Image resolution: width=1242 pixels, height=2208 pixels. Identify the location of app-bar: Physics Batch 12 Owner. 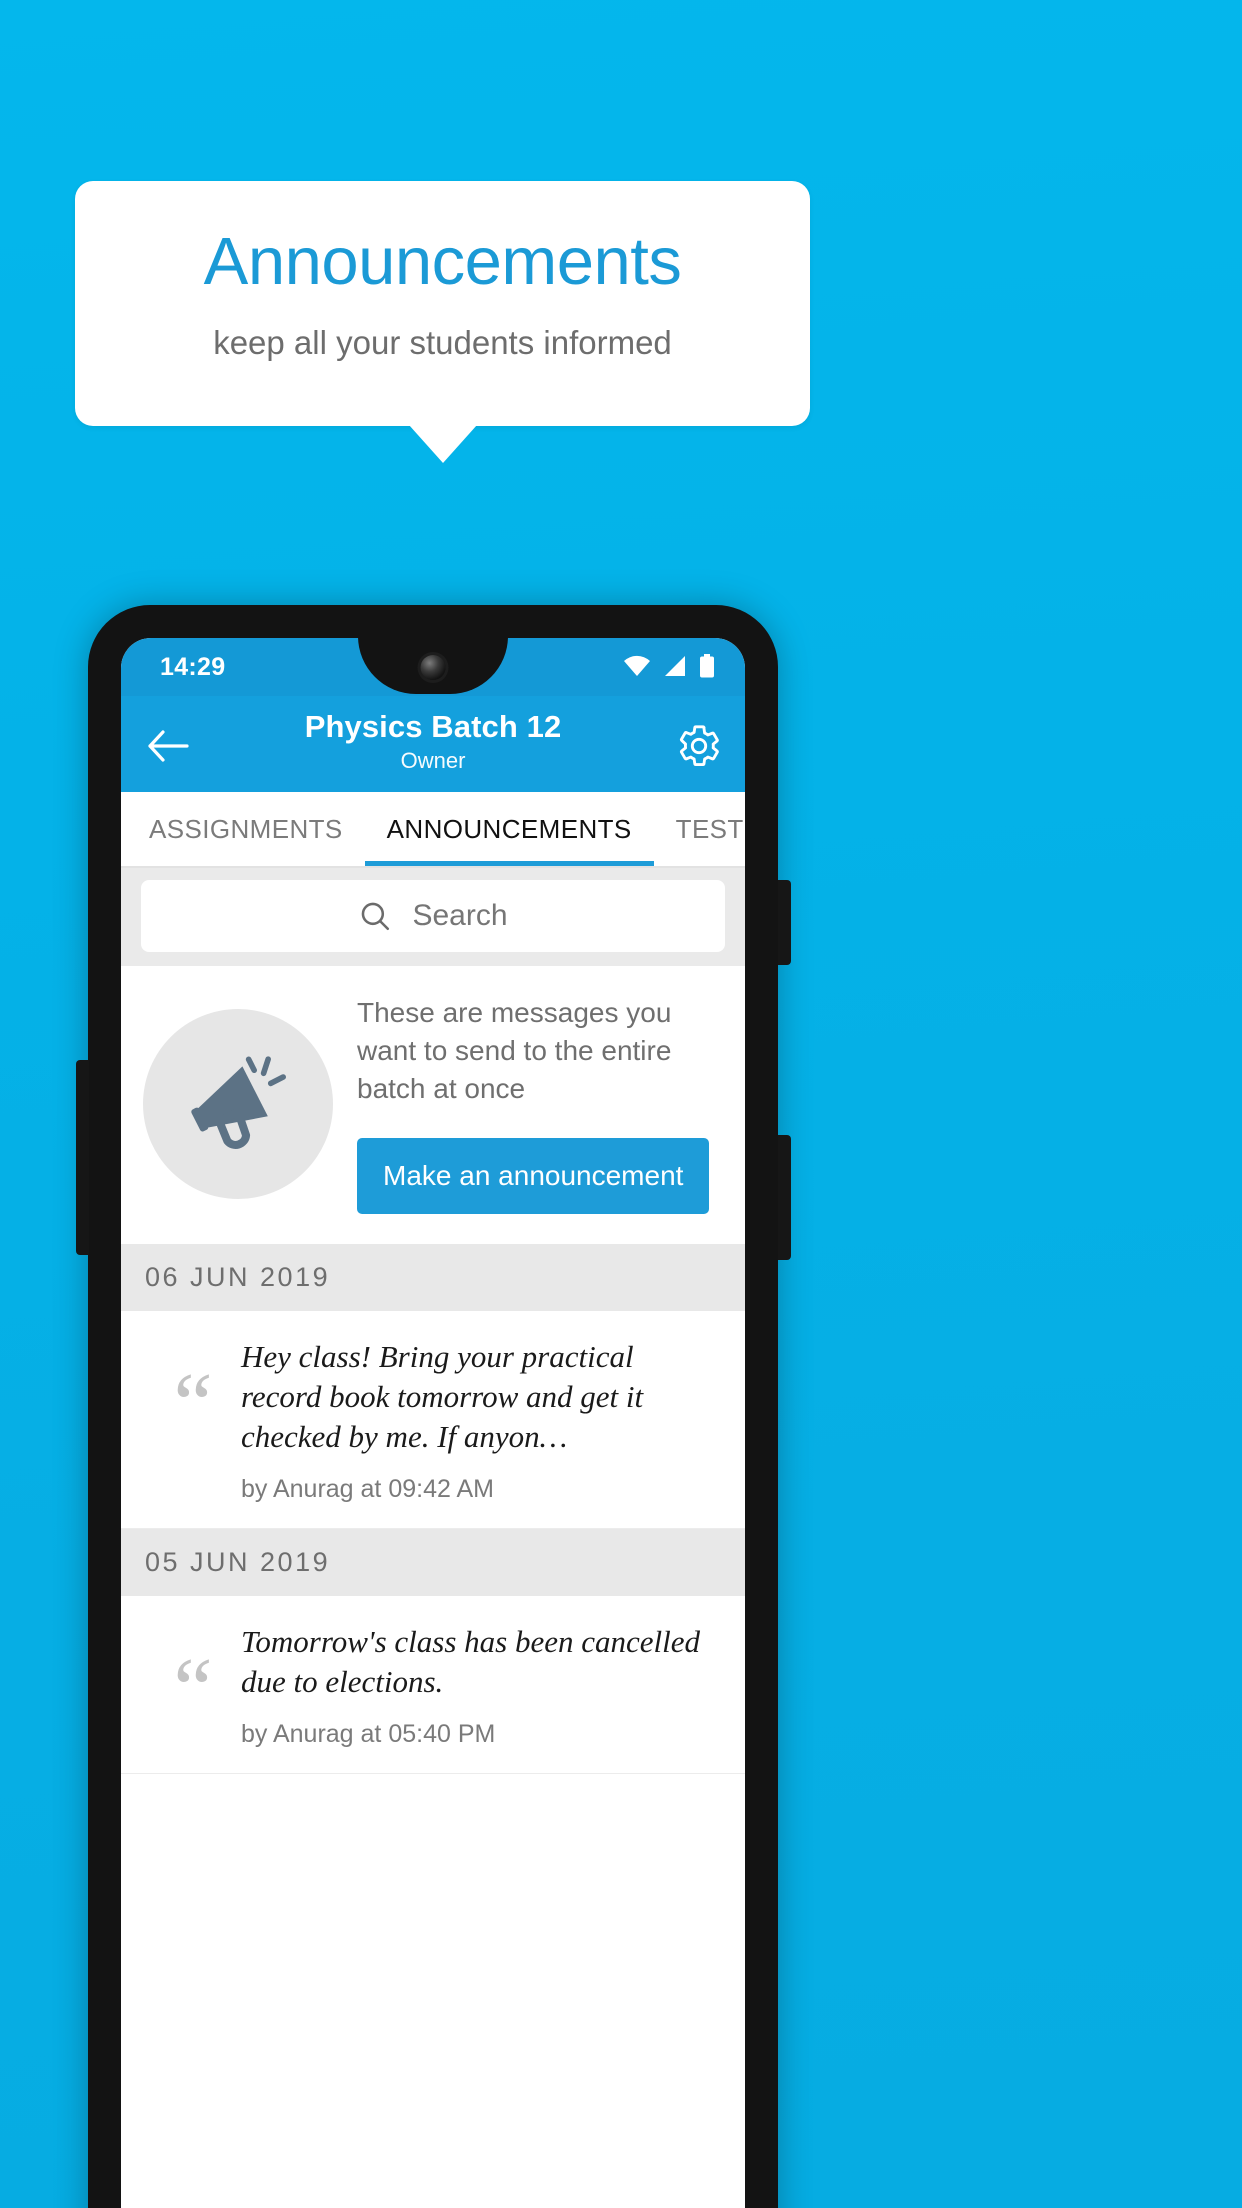
(433, 744).